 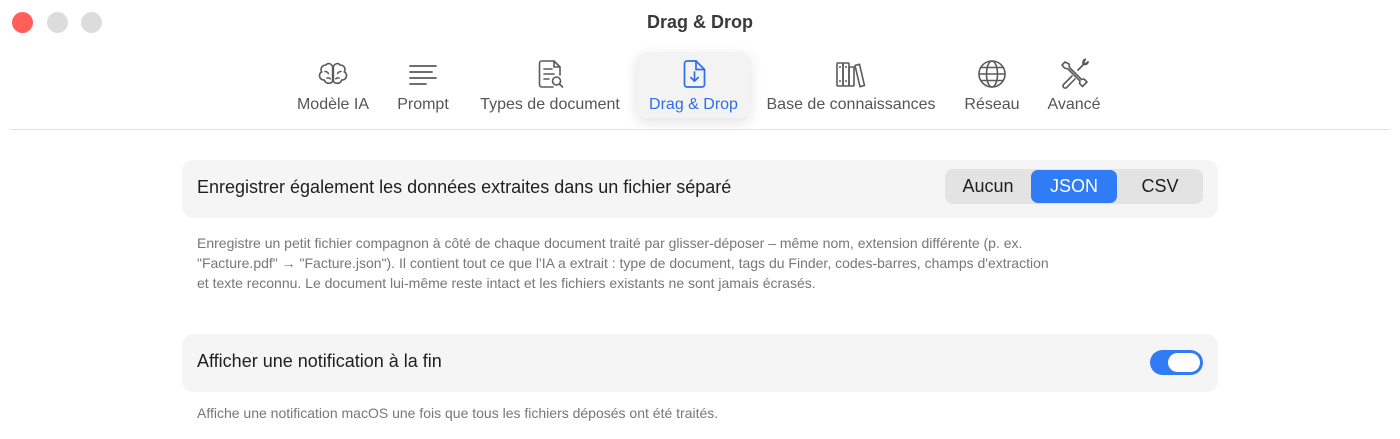 What do you see at coordinates (423, 104) in the screenshot?
I see `tab-label: Prompt` at bounding box center [423, 104].